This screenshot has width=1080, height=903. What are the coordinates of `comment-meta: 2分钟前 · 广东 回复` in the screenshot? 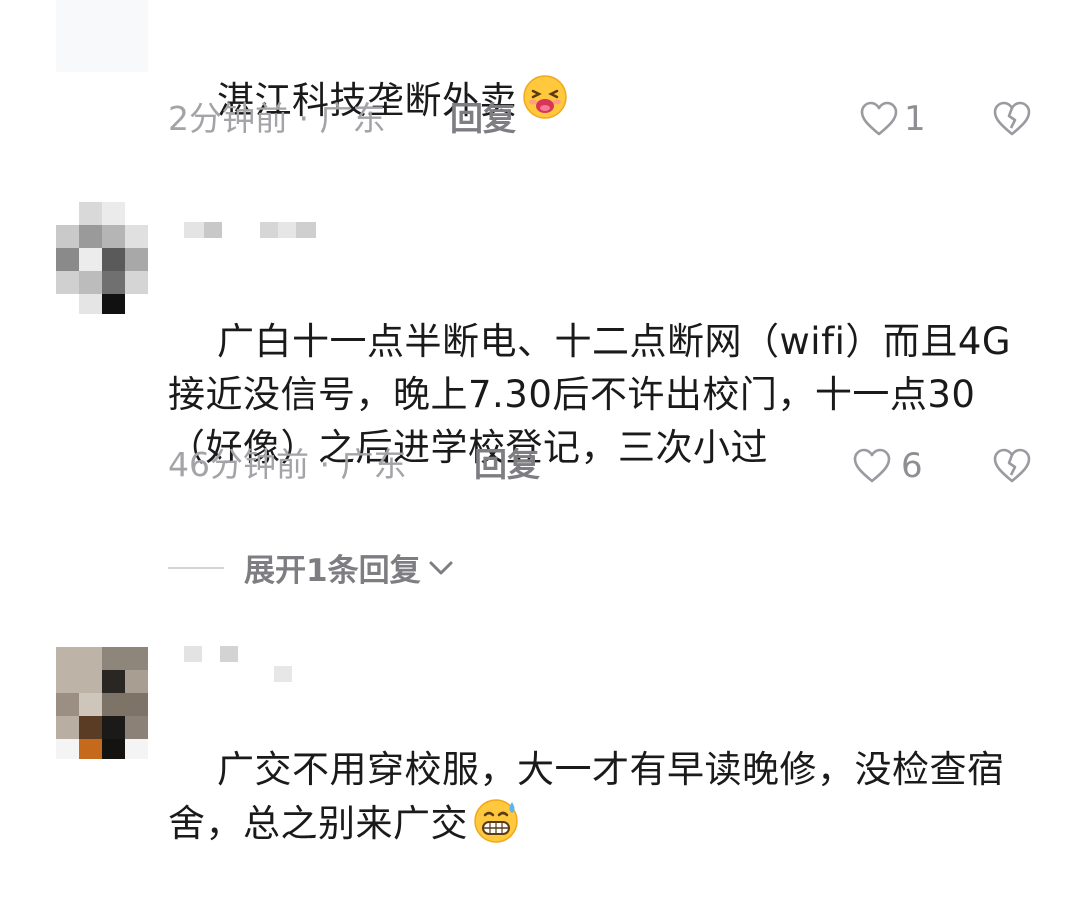 It's located at (368, 119).